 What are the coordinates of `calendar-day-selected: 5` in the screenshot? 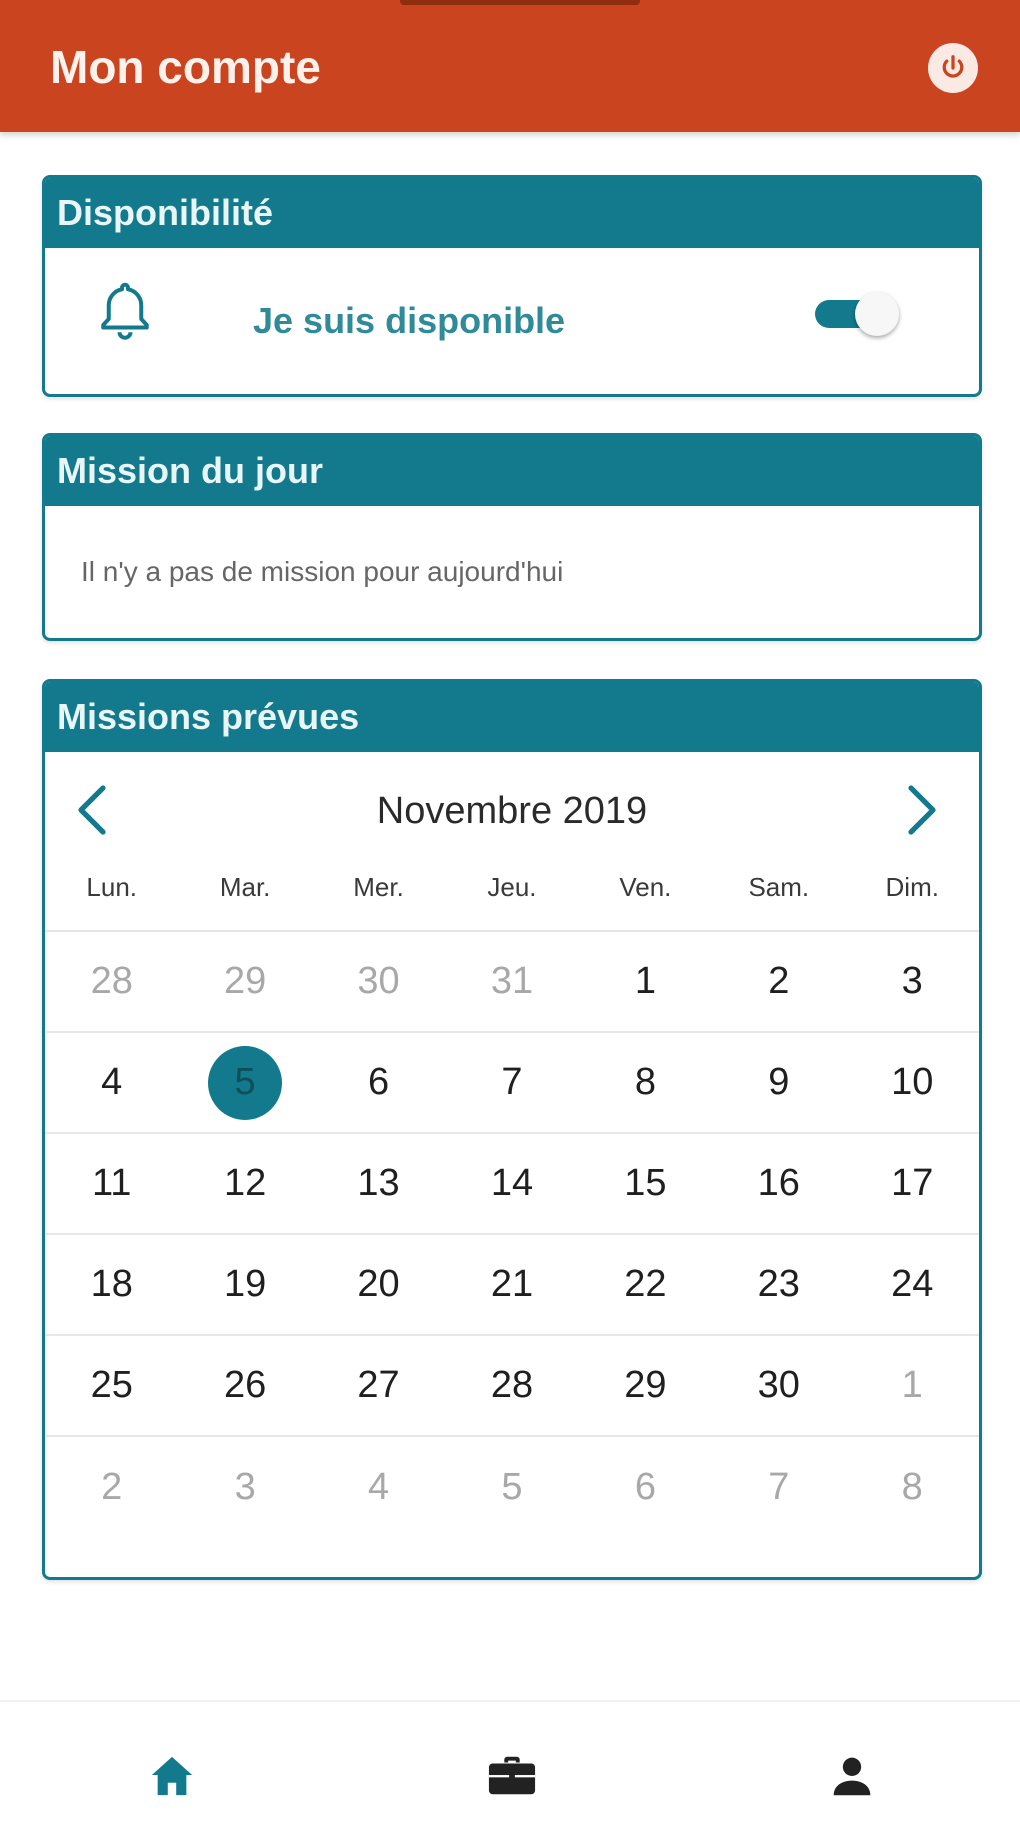 It's located at (244, 1082).